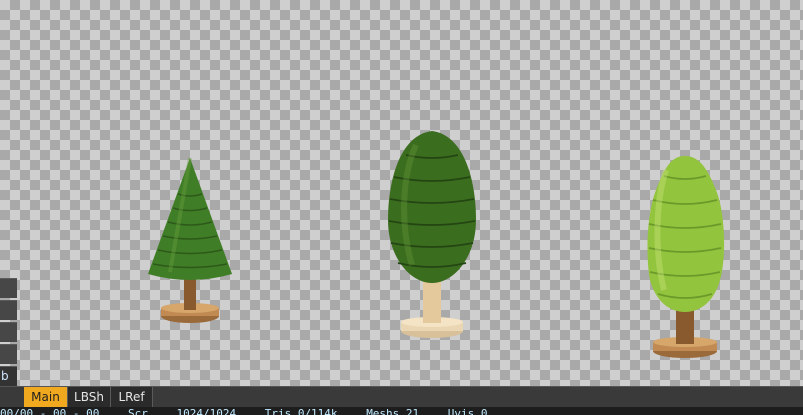 This screenshot has width=803, height=415. What do you see at coordinates (137, 411) in the screenshot?
I see `status-scene: Scr` at bounding box center [137, 411].